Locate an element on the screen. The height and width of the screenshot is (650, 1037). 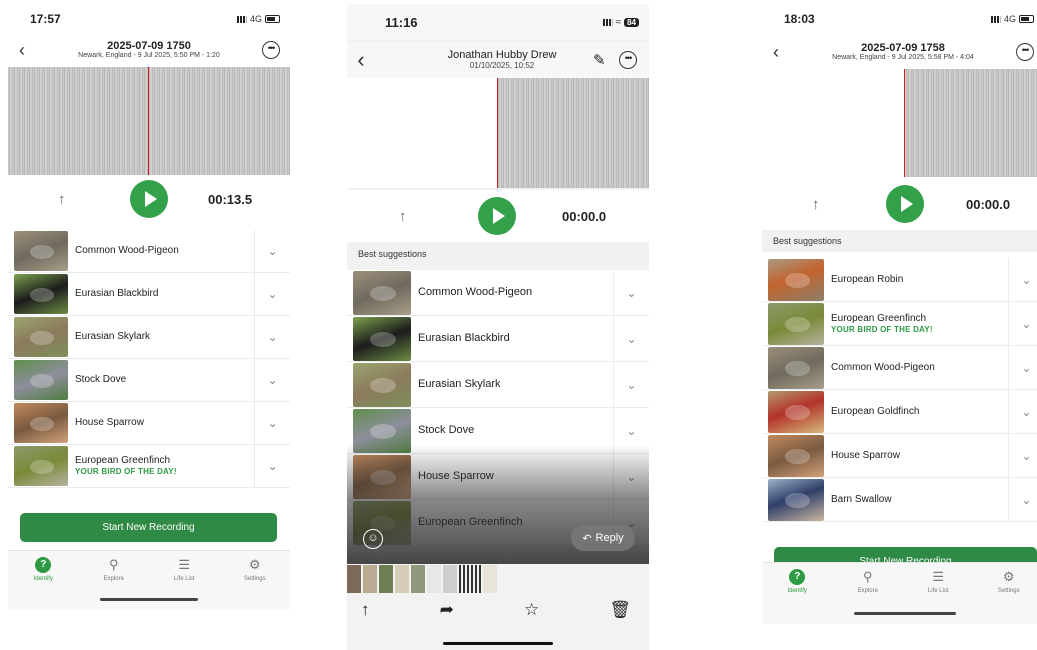
reply-button: ↶ Reply is located at coordinates (603, 538).